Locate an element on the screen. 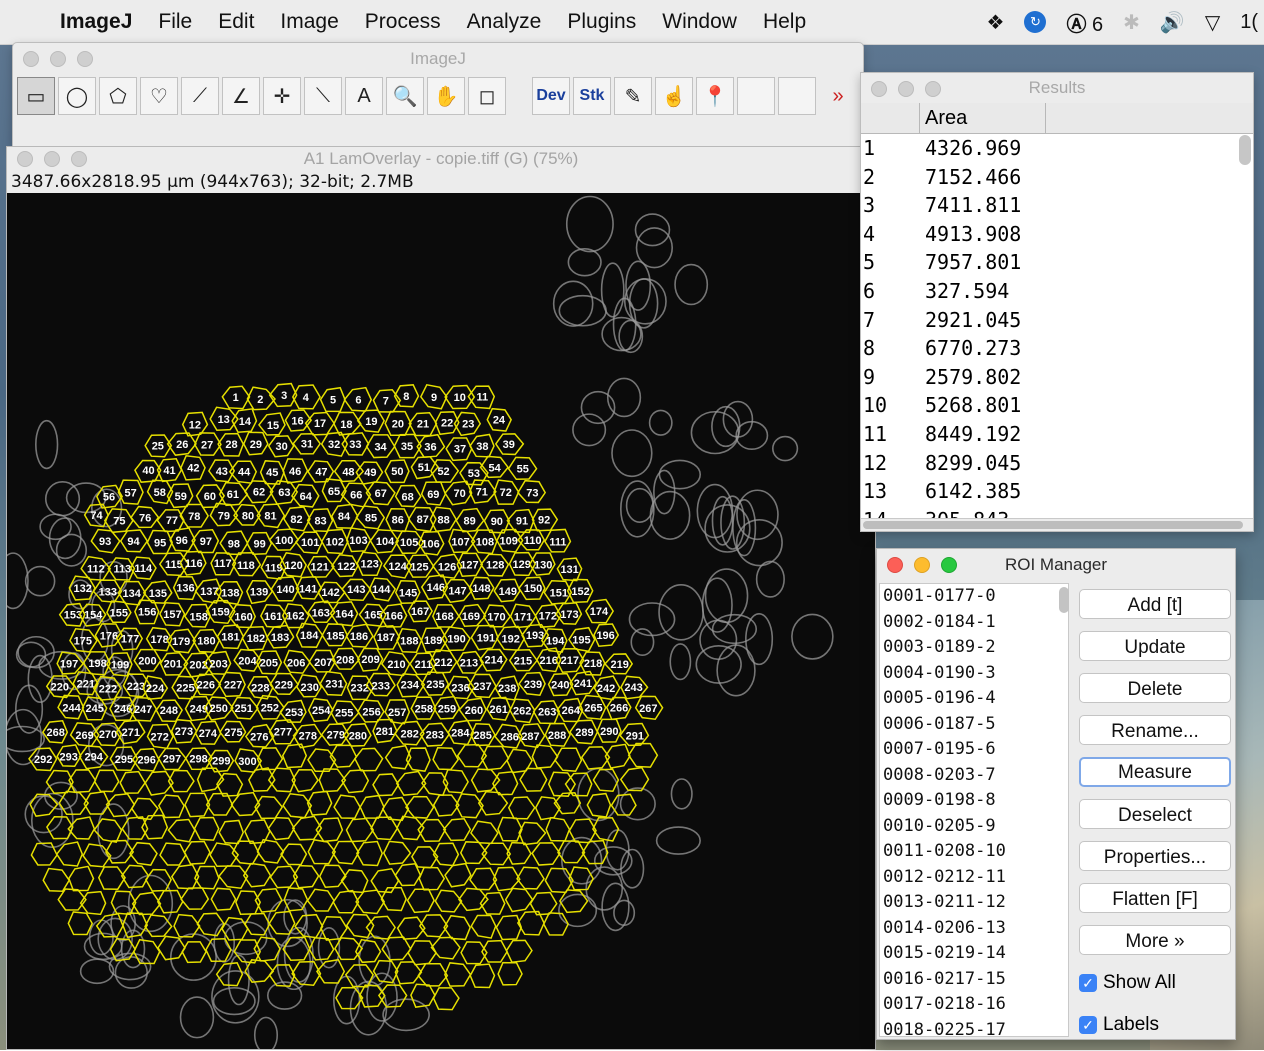 The image size is (1264, 1051). roi-cell: 239 is located at coordinates (532, 683).